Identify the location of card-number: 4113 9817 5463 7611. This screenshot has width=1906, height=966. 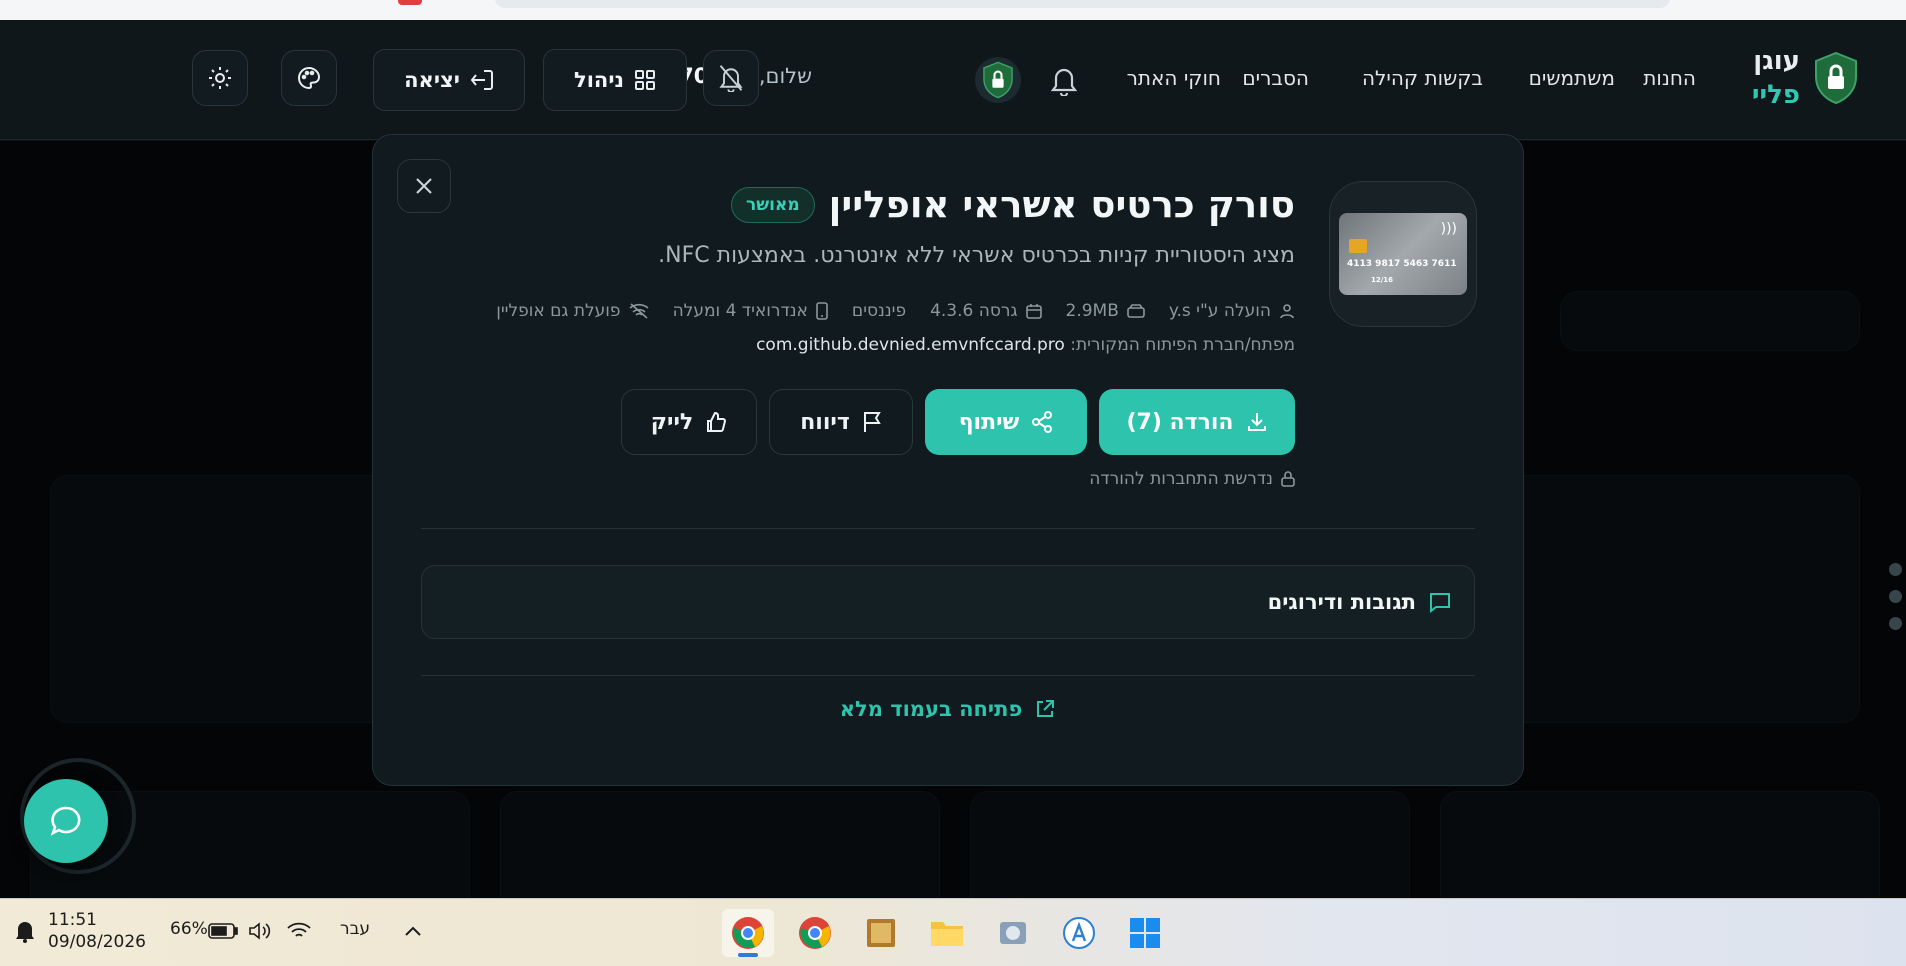
(1402, 264).